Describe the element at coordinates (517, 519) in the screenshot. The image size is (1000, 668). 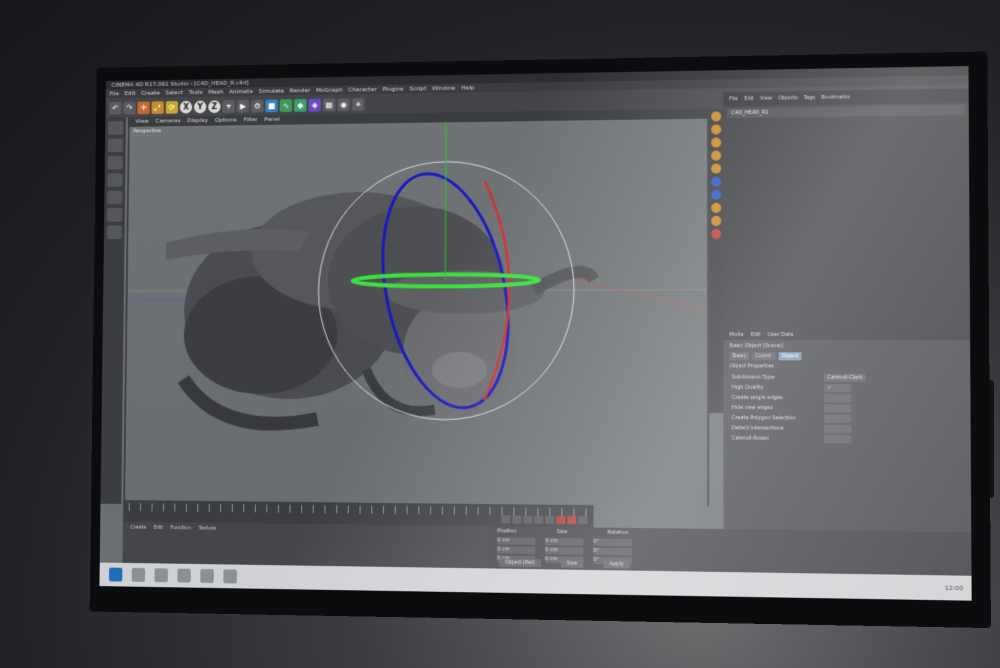
I see `prev-frame-icon` at that location.